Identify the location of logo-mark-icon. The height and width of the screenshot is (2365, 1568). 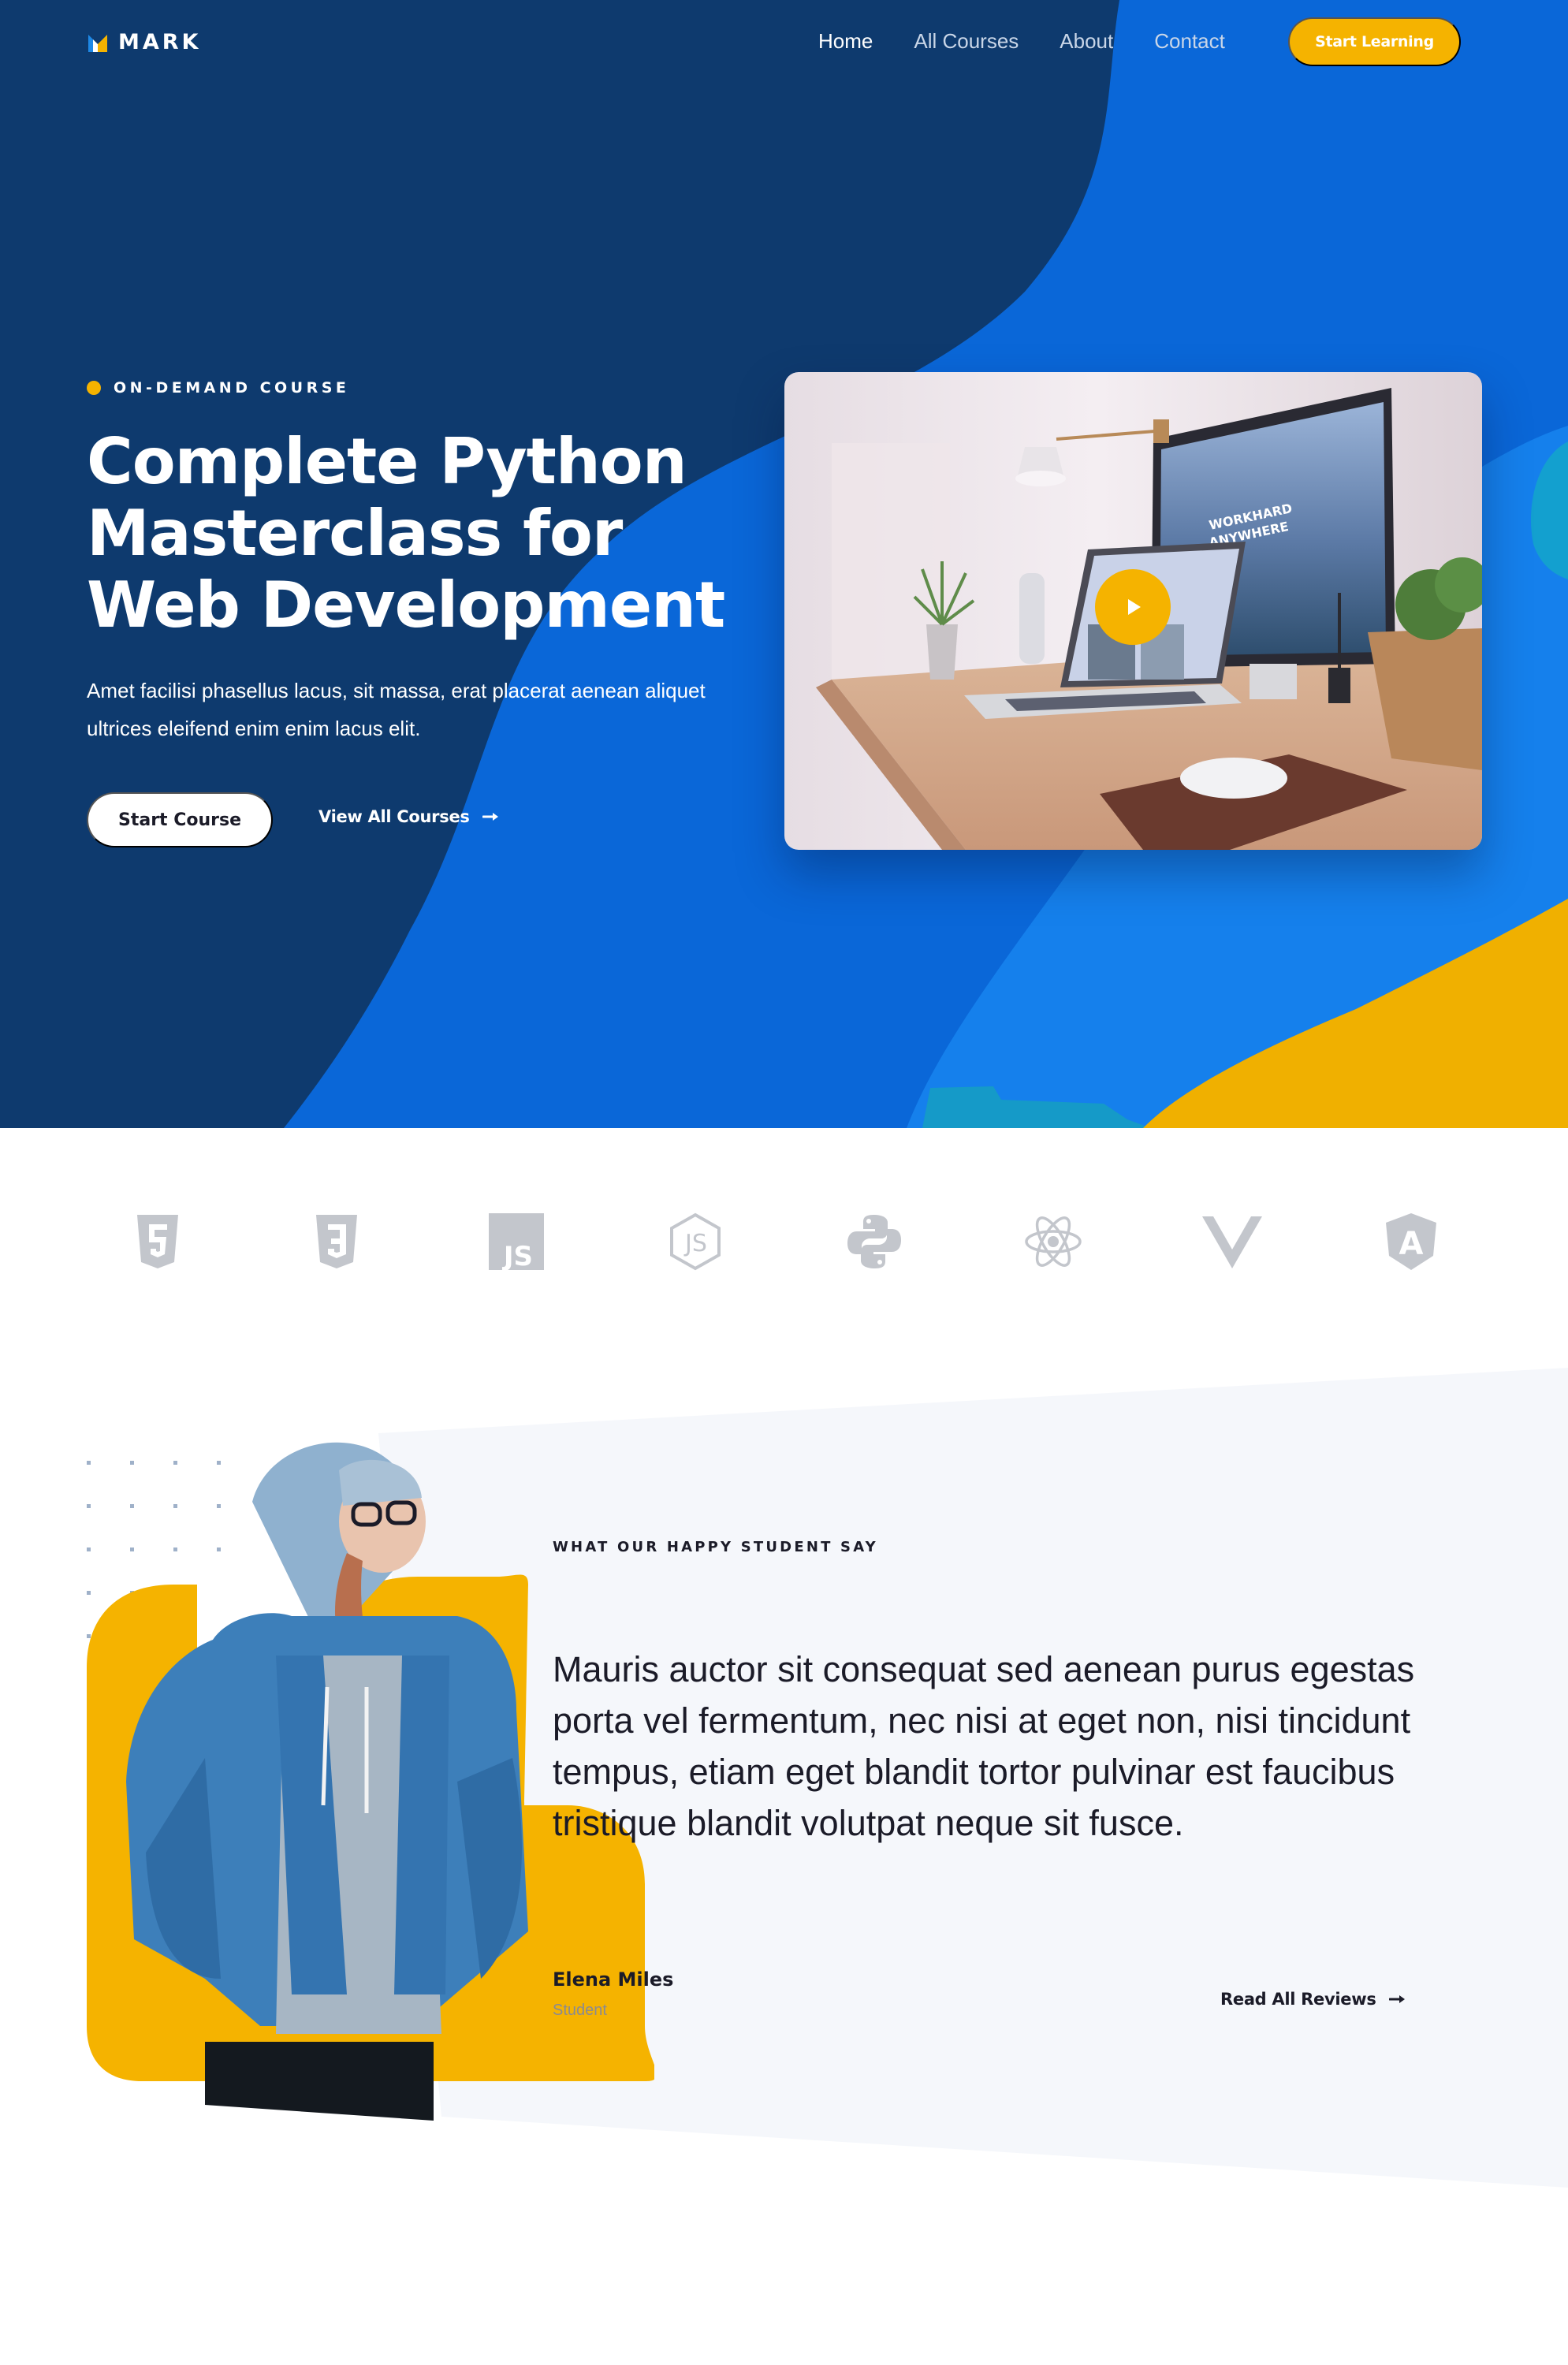
(97, 43).